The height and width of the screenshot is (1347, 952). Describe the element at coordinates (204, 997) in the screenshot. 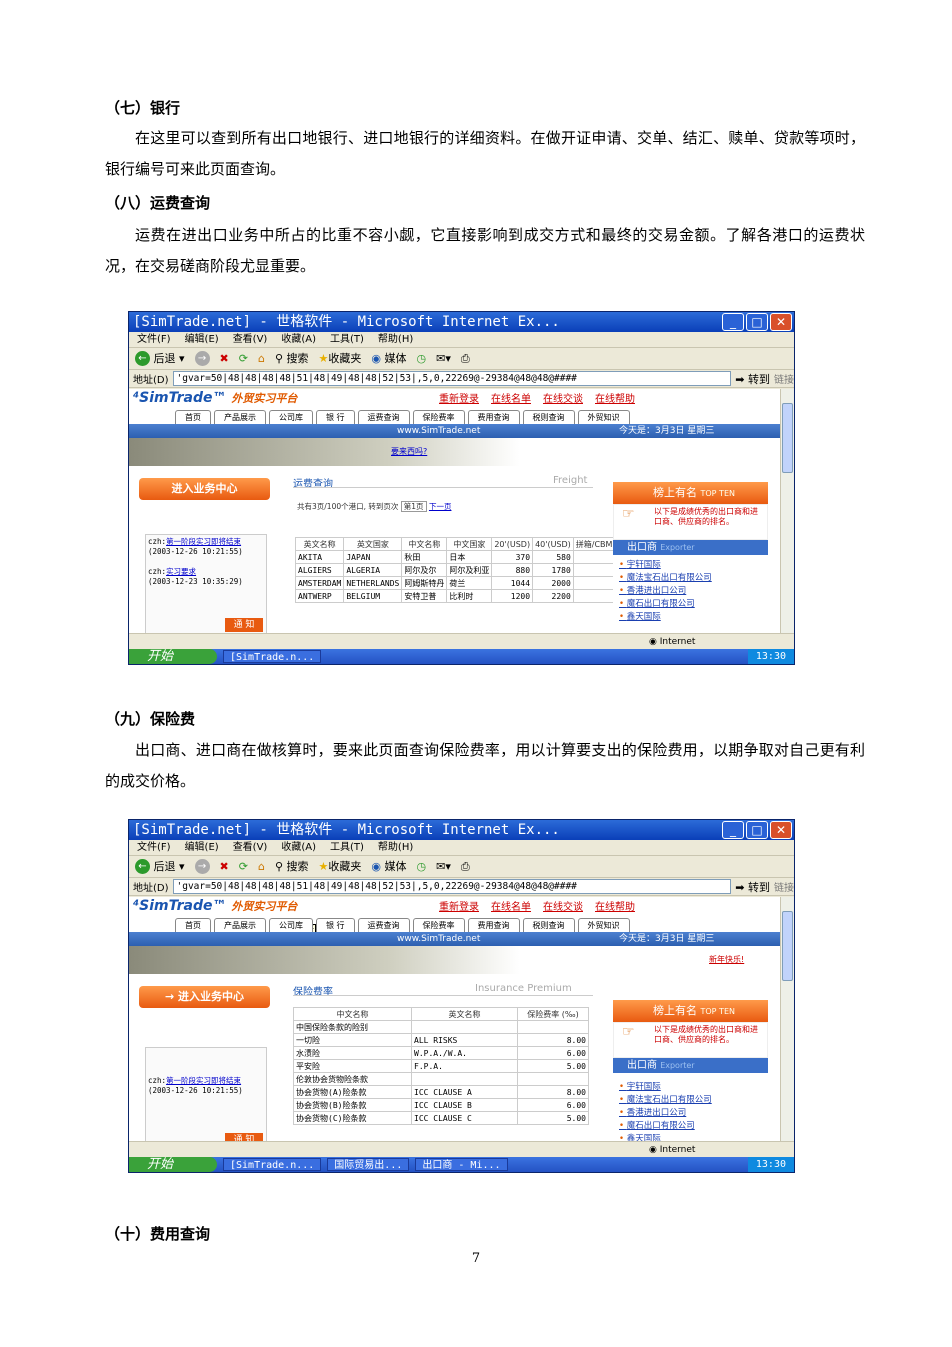

I see `enter-business-button: → 进入业务中心` at that location.